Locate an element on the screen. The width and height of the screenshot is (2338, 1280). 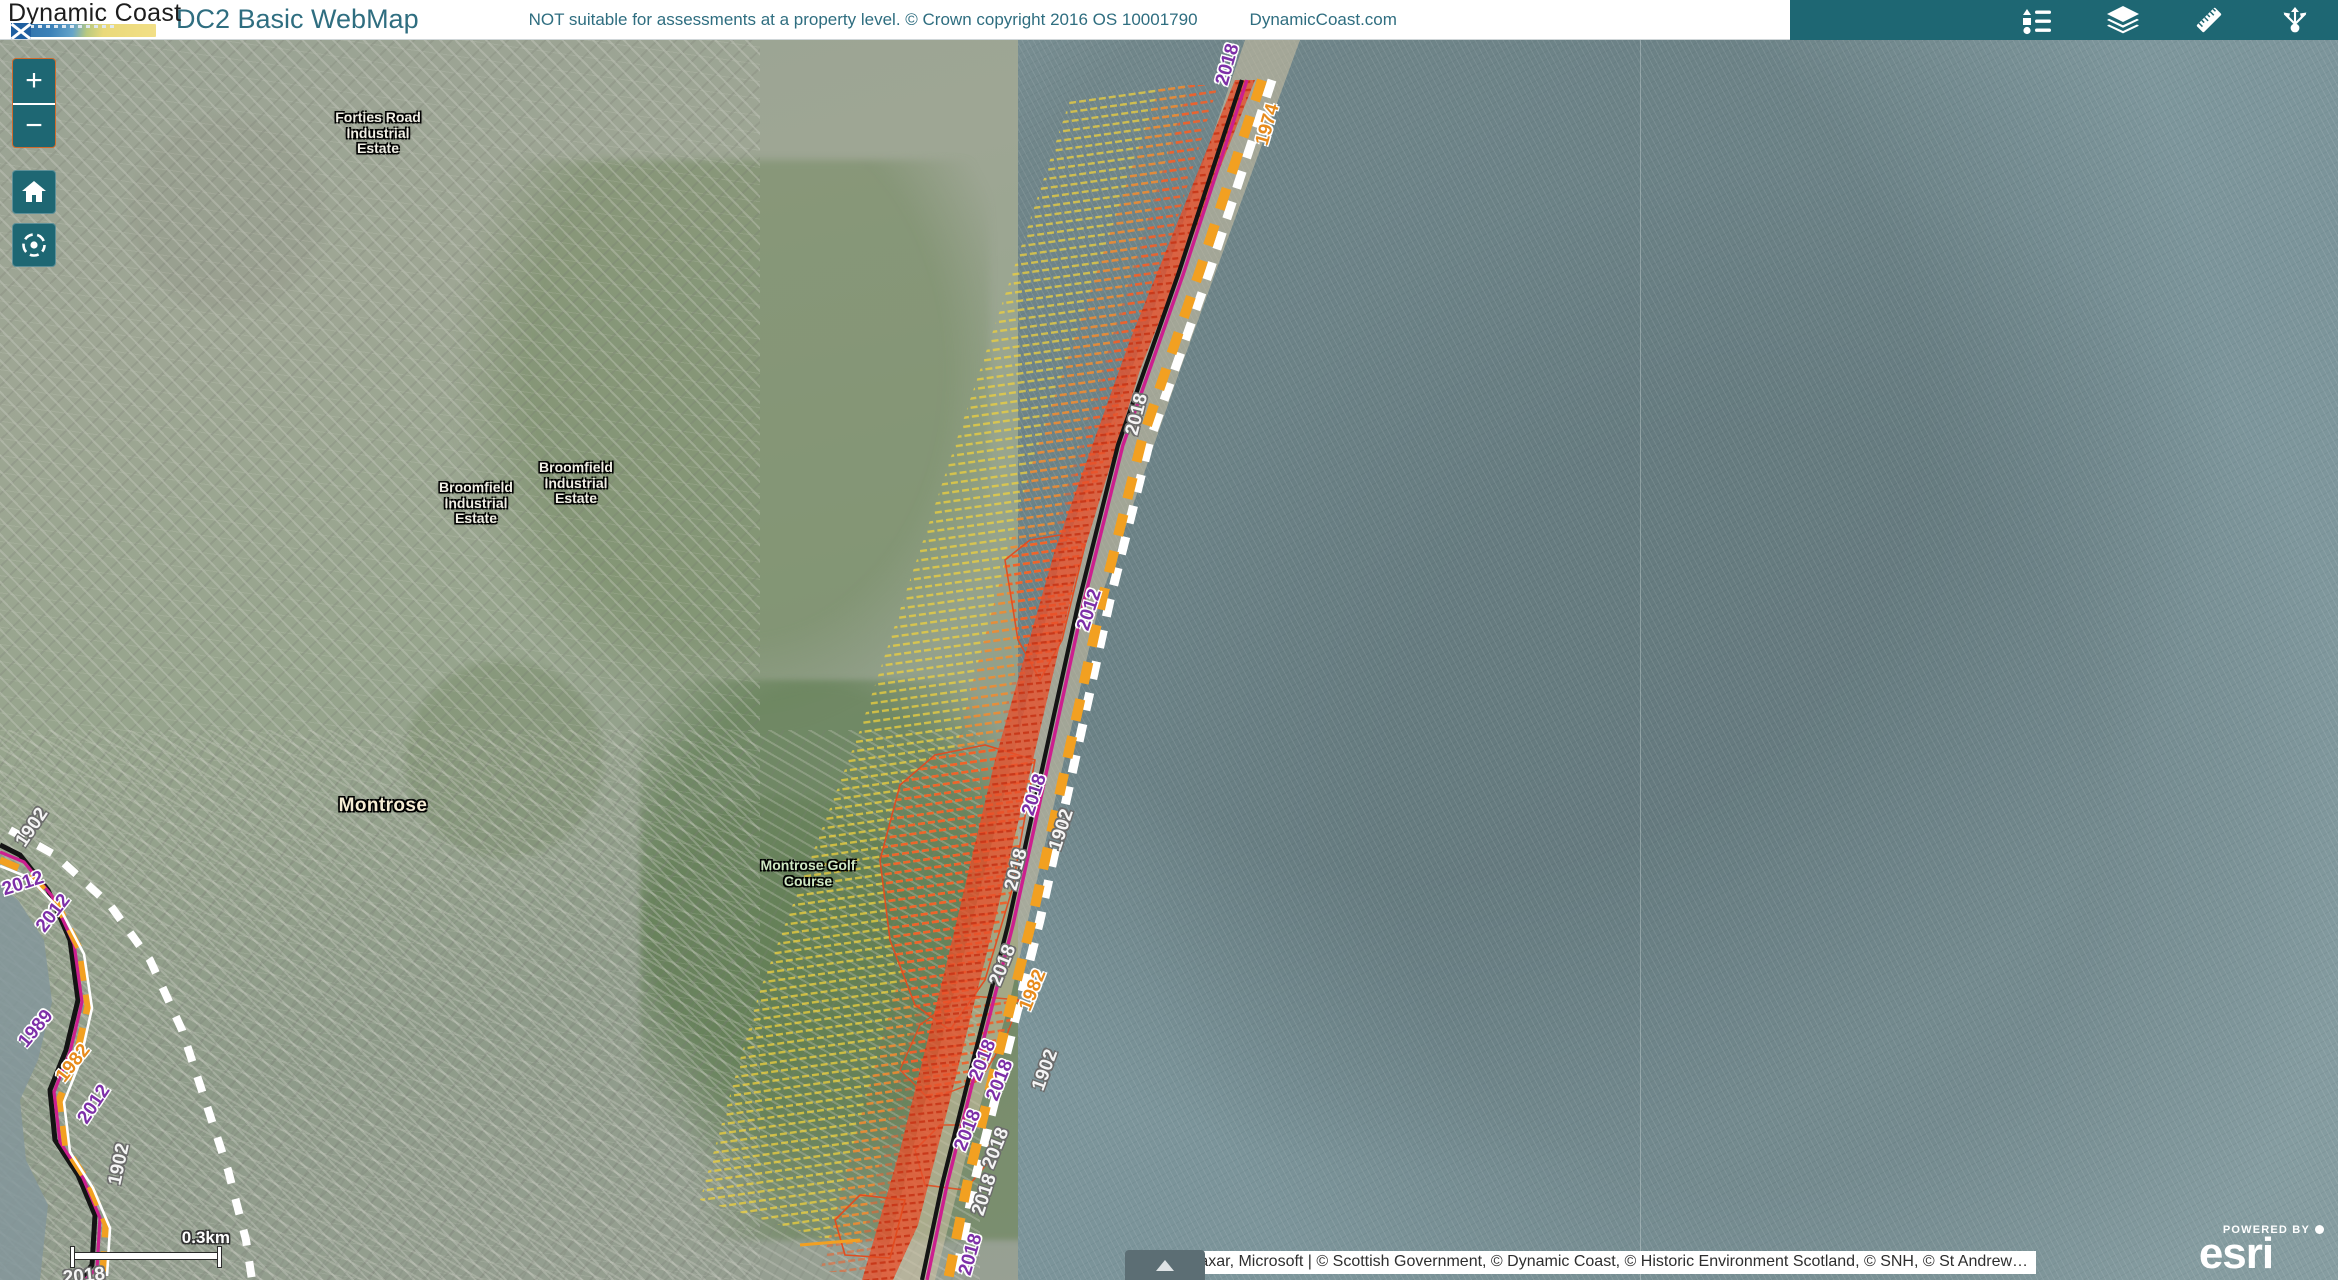
page-title: DC2 Basic WebMap is located at coordinates (297, 19).